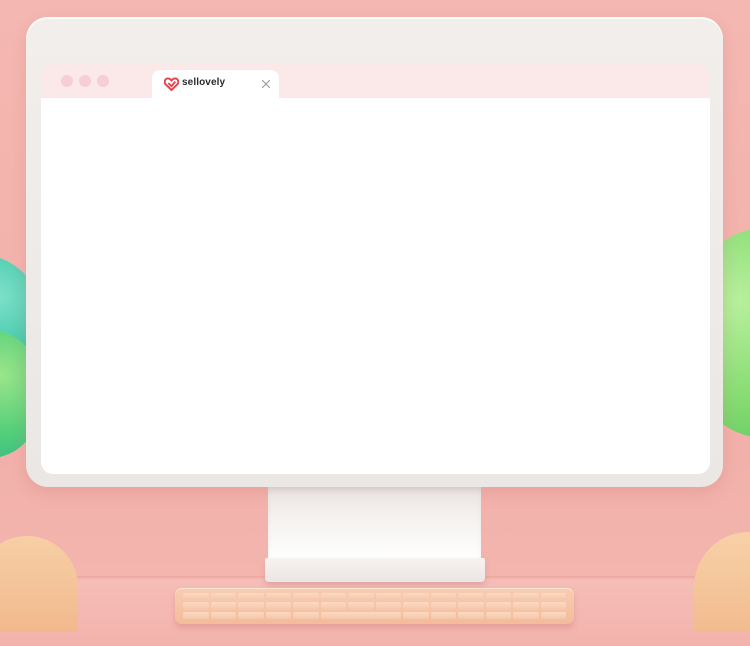 The height and width of the screenshot is (646, 750). Describe the element at coordinates (375, 570) in the screenshot. I see `monitor-stand-base` at that location.